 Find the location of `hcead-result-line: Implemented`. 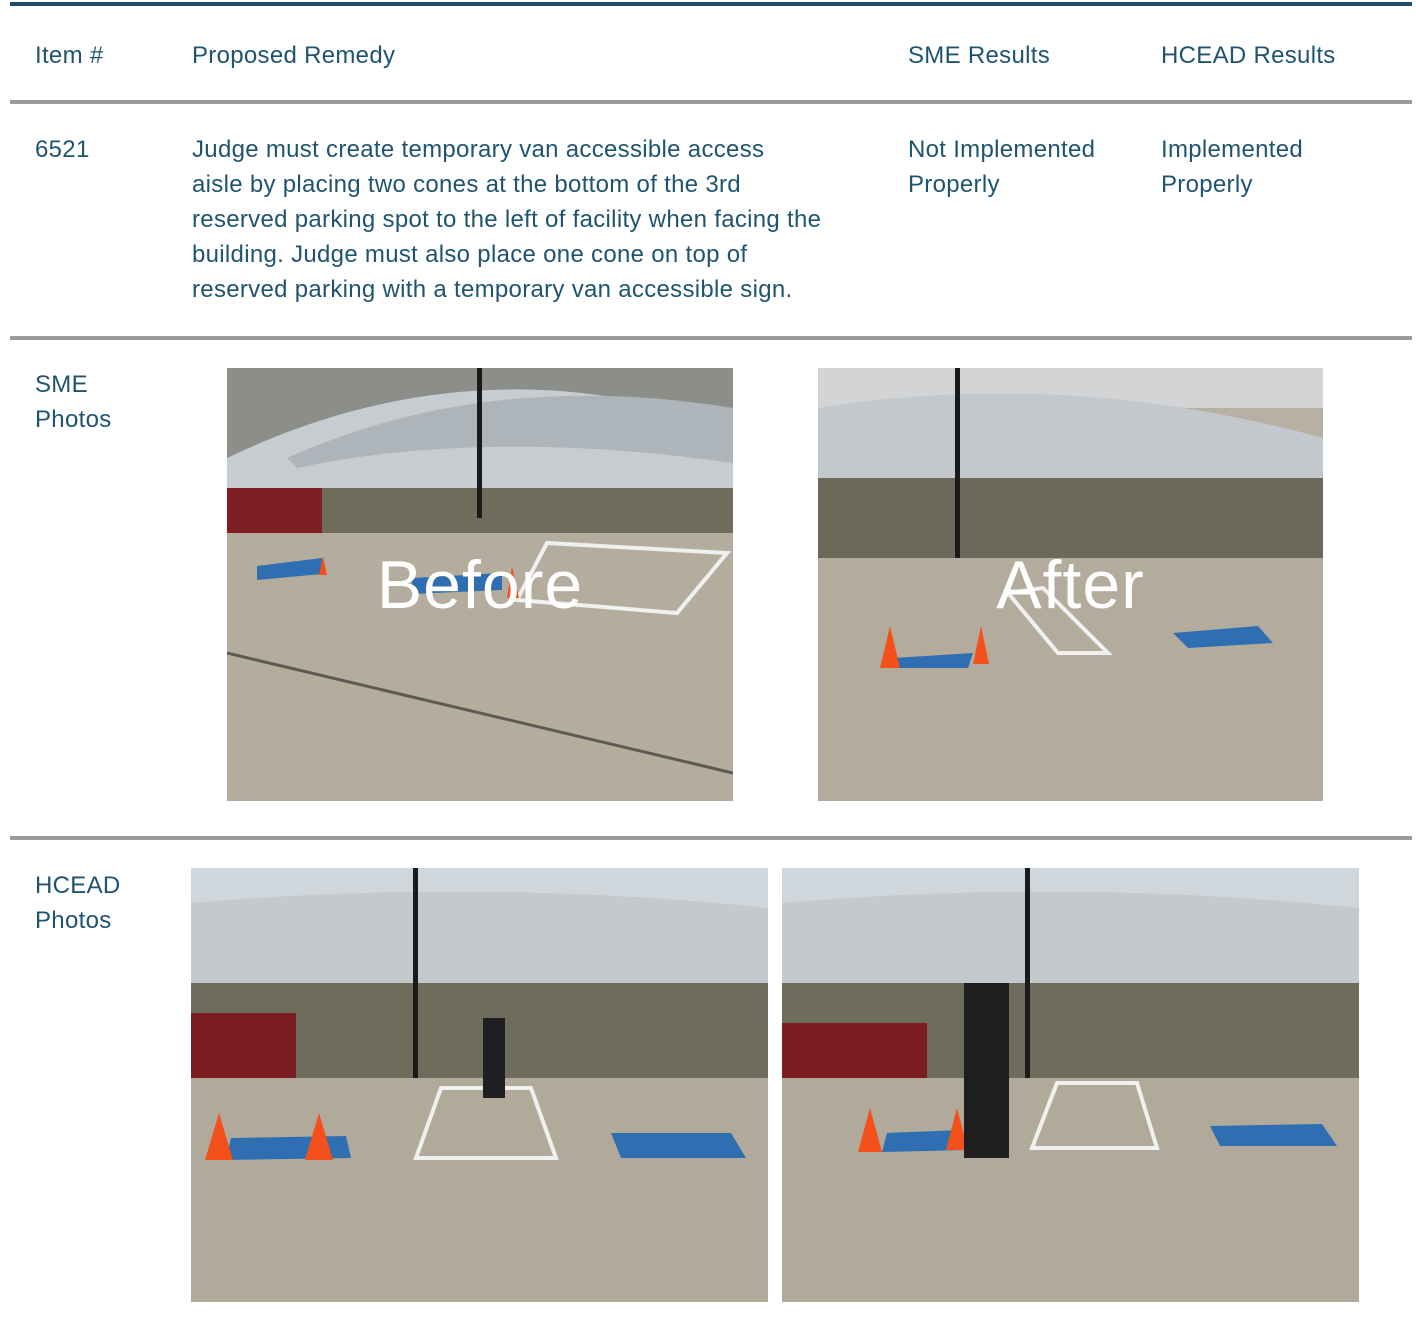

hcead-result-line: Implemented is located at coordinates (1232, 149).